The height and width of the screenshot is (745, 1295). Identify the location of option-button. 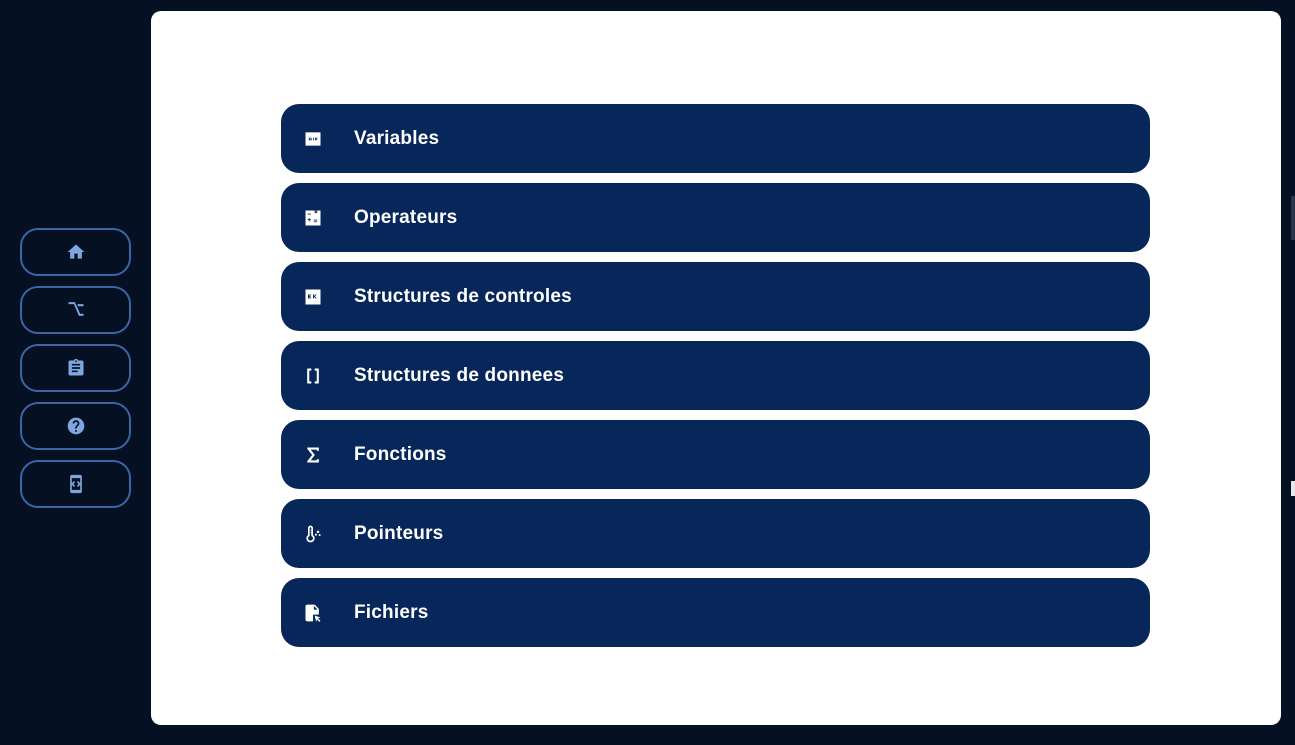
(75, 310).